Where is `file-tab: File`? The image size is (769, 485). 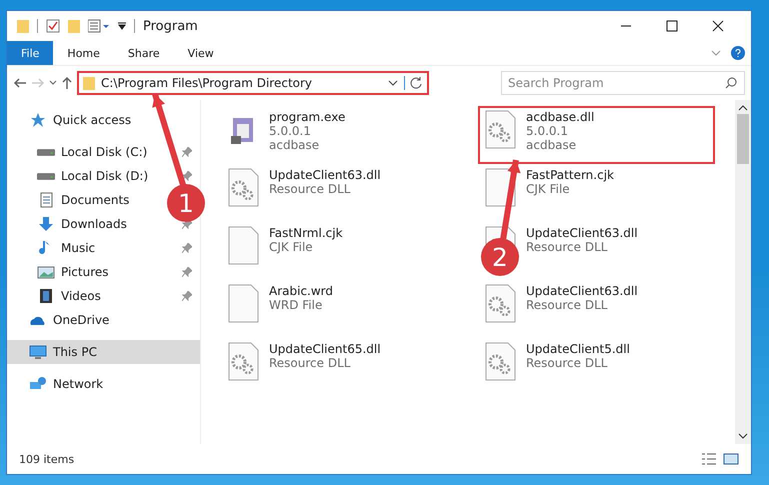
file-tab: File is located at coordinates (30, 53).